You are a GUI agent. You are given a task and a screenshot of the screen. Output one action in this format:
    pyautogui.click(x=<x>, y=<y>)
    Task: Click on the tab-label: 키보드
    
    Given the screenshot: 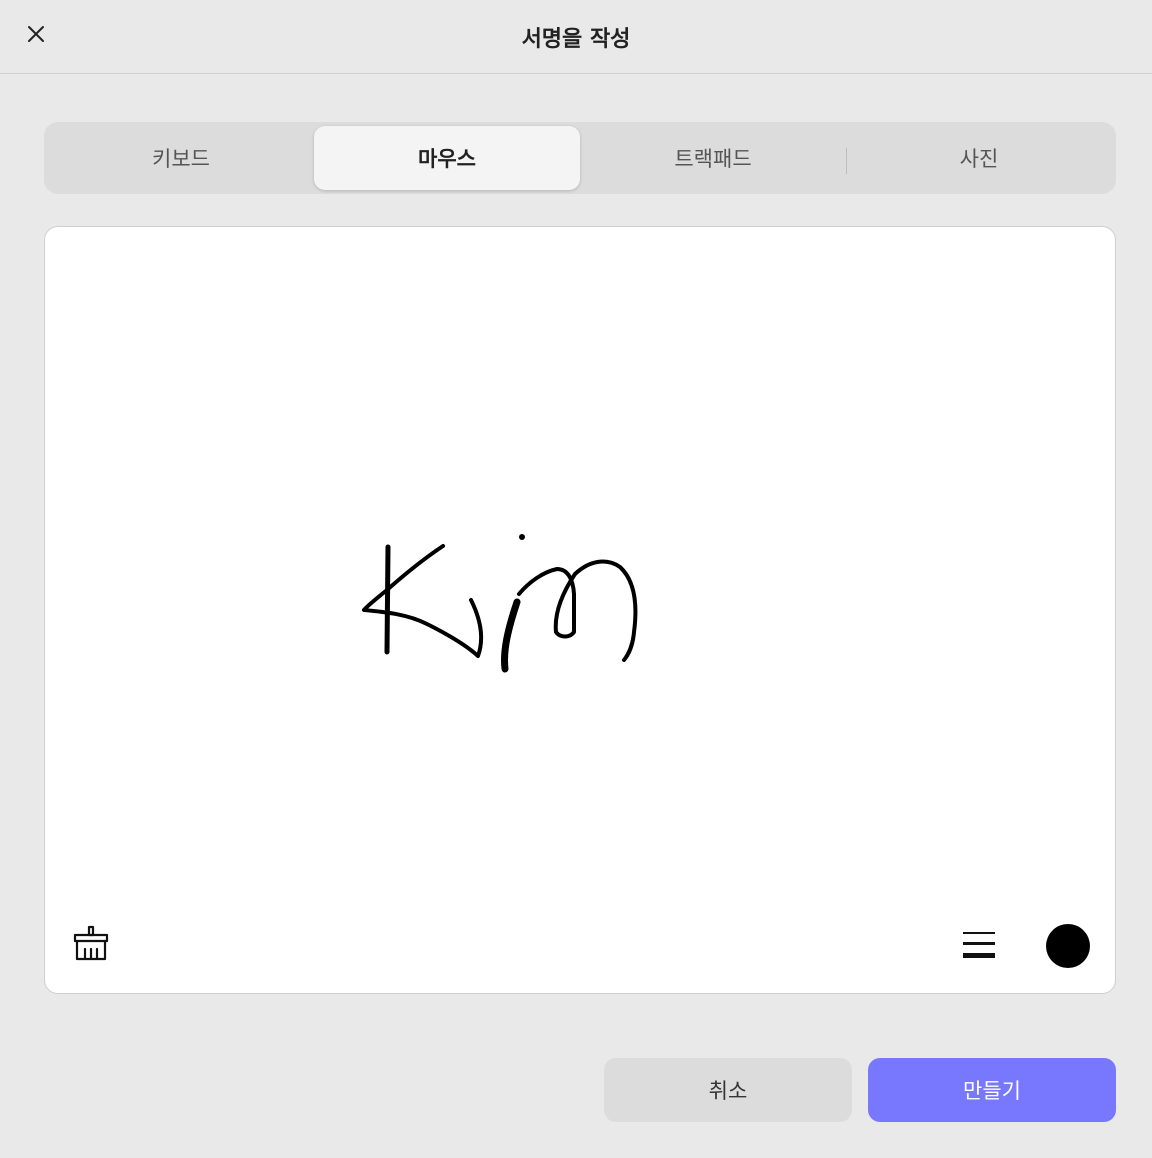 What is the action you would take?
    pyautogui.click(x=181, y=159)
    